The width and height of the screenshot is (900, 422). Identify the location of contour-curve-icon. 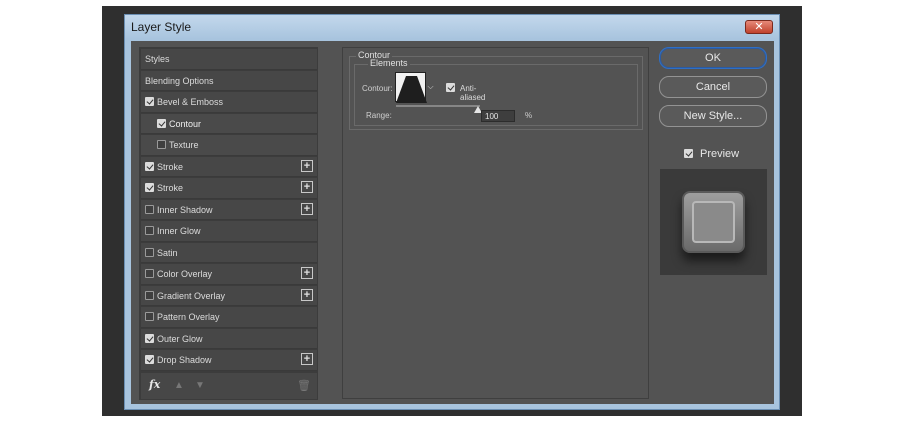
(411, 89).